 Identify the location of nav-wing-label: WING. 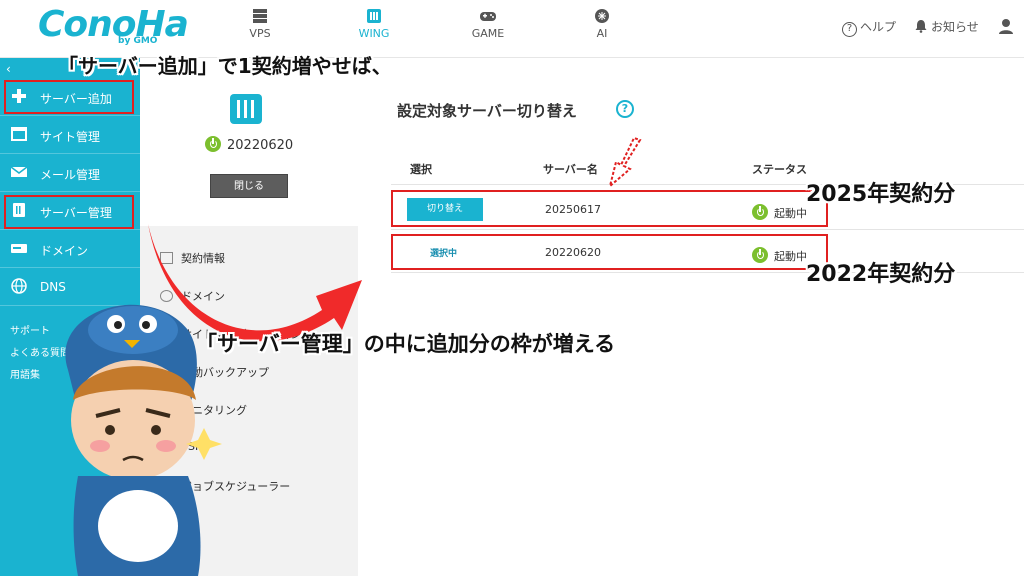
(374, 33).